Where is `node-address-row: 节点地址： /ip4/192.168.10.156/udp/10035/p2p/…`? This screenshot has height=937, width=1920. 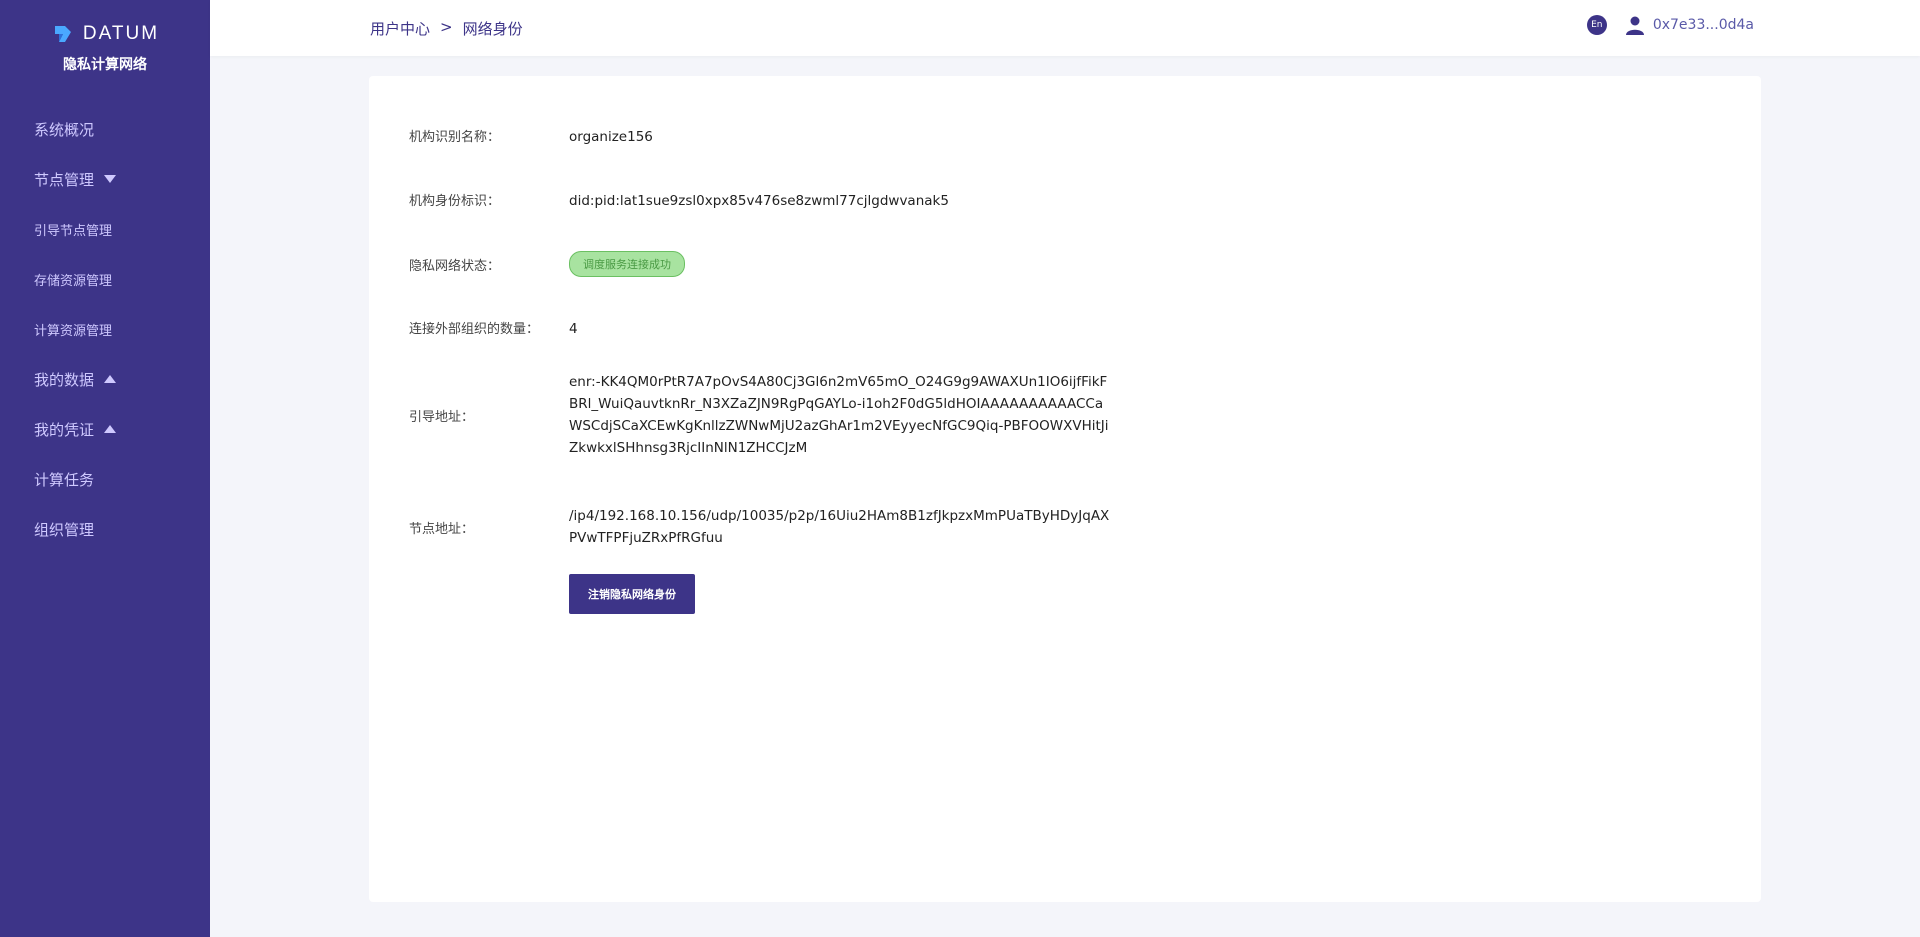
node-address-row: 节点地址： /ip4/192.168.10.156/udp/10035/p2p/… is located at coordinates (761, 527).